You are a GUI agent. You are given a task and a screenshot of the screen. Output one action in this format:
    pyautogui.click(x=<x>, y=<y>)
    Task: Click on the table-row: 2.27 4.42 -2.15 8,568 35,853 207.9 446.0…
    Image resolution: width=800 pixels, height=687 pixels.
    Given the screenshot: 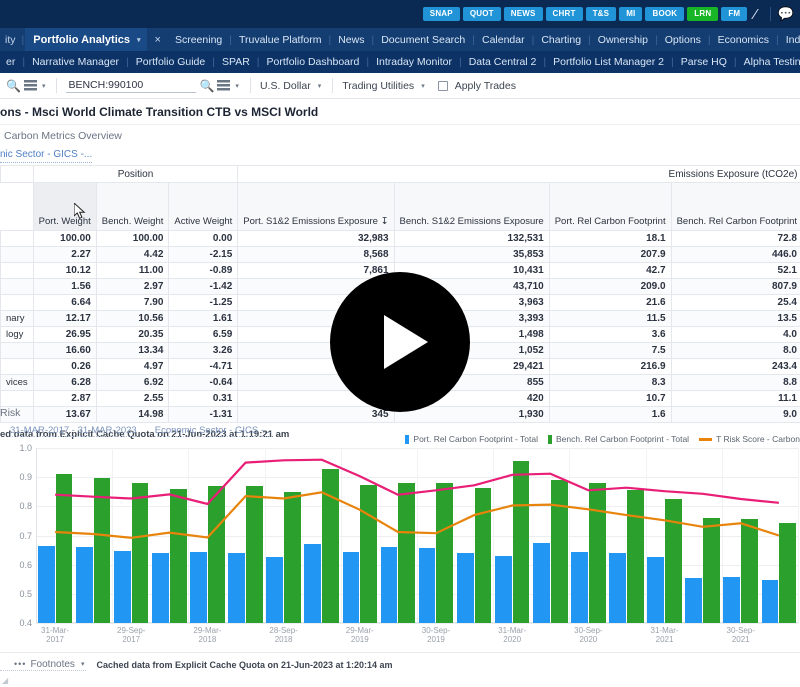 What is the action you would take?
    pyautogui.click(x=400, y=254)
    